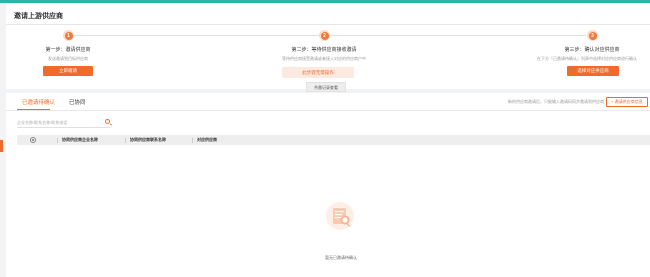  Describe the element at coordinates (627, 102) in the screenshot. I see `add-supplier-invite-button: + 邀请供应商信息` at that location.